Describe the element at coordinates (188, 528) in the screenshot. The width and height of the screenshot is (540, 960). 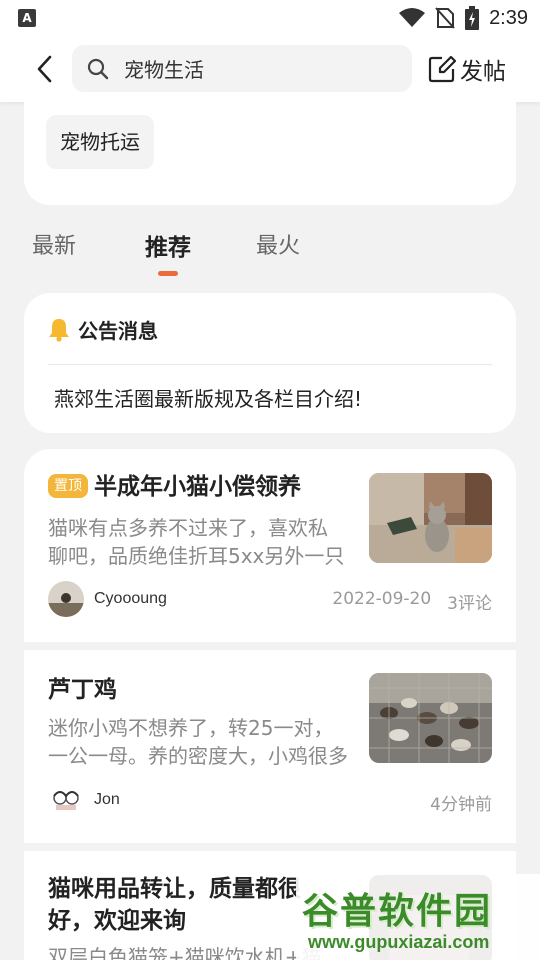
I see `post-description-line: 猫咪有点多养不过来了，喜欢私` at that location.